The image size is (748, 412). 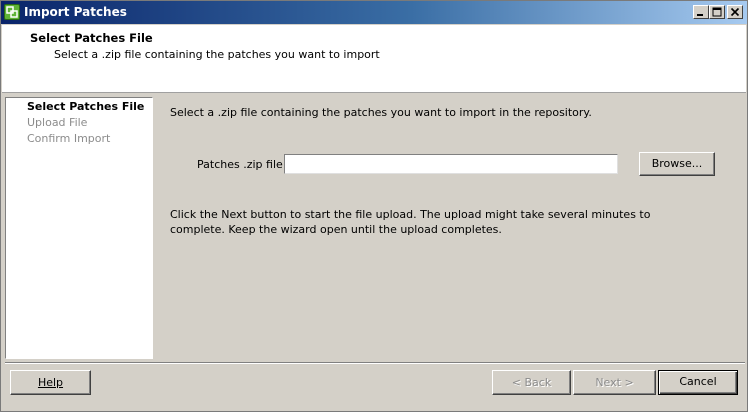 What do you see at coordinates (451, 164) in the screenshot?
I see `patches-file-input` at bounding box center [451, 164].